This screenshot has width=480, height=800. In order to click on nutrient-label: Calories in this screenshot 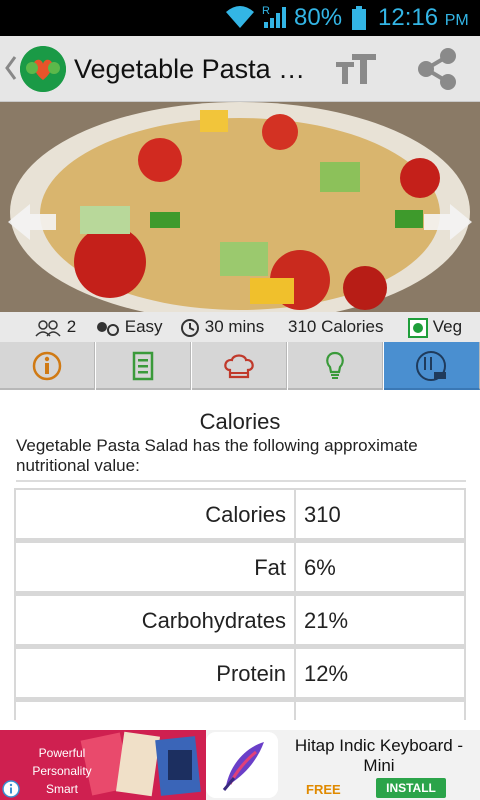, I will do `click(155, 513)`.